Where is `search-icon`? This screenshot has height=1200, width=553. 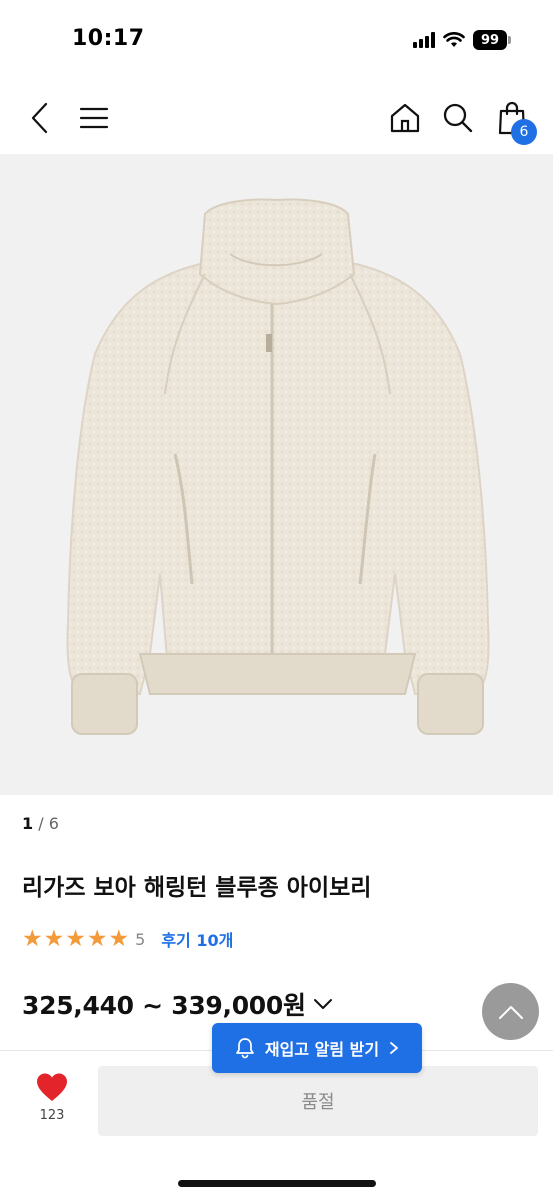
search-icon is located at coordinates (458, 118).